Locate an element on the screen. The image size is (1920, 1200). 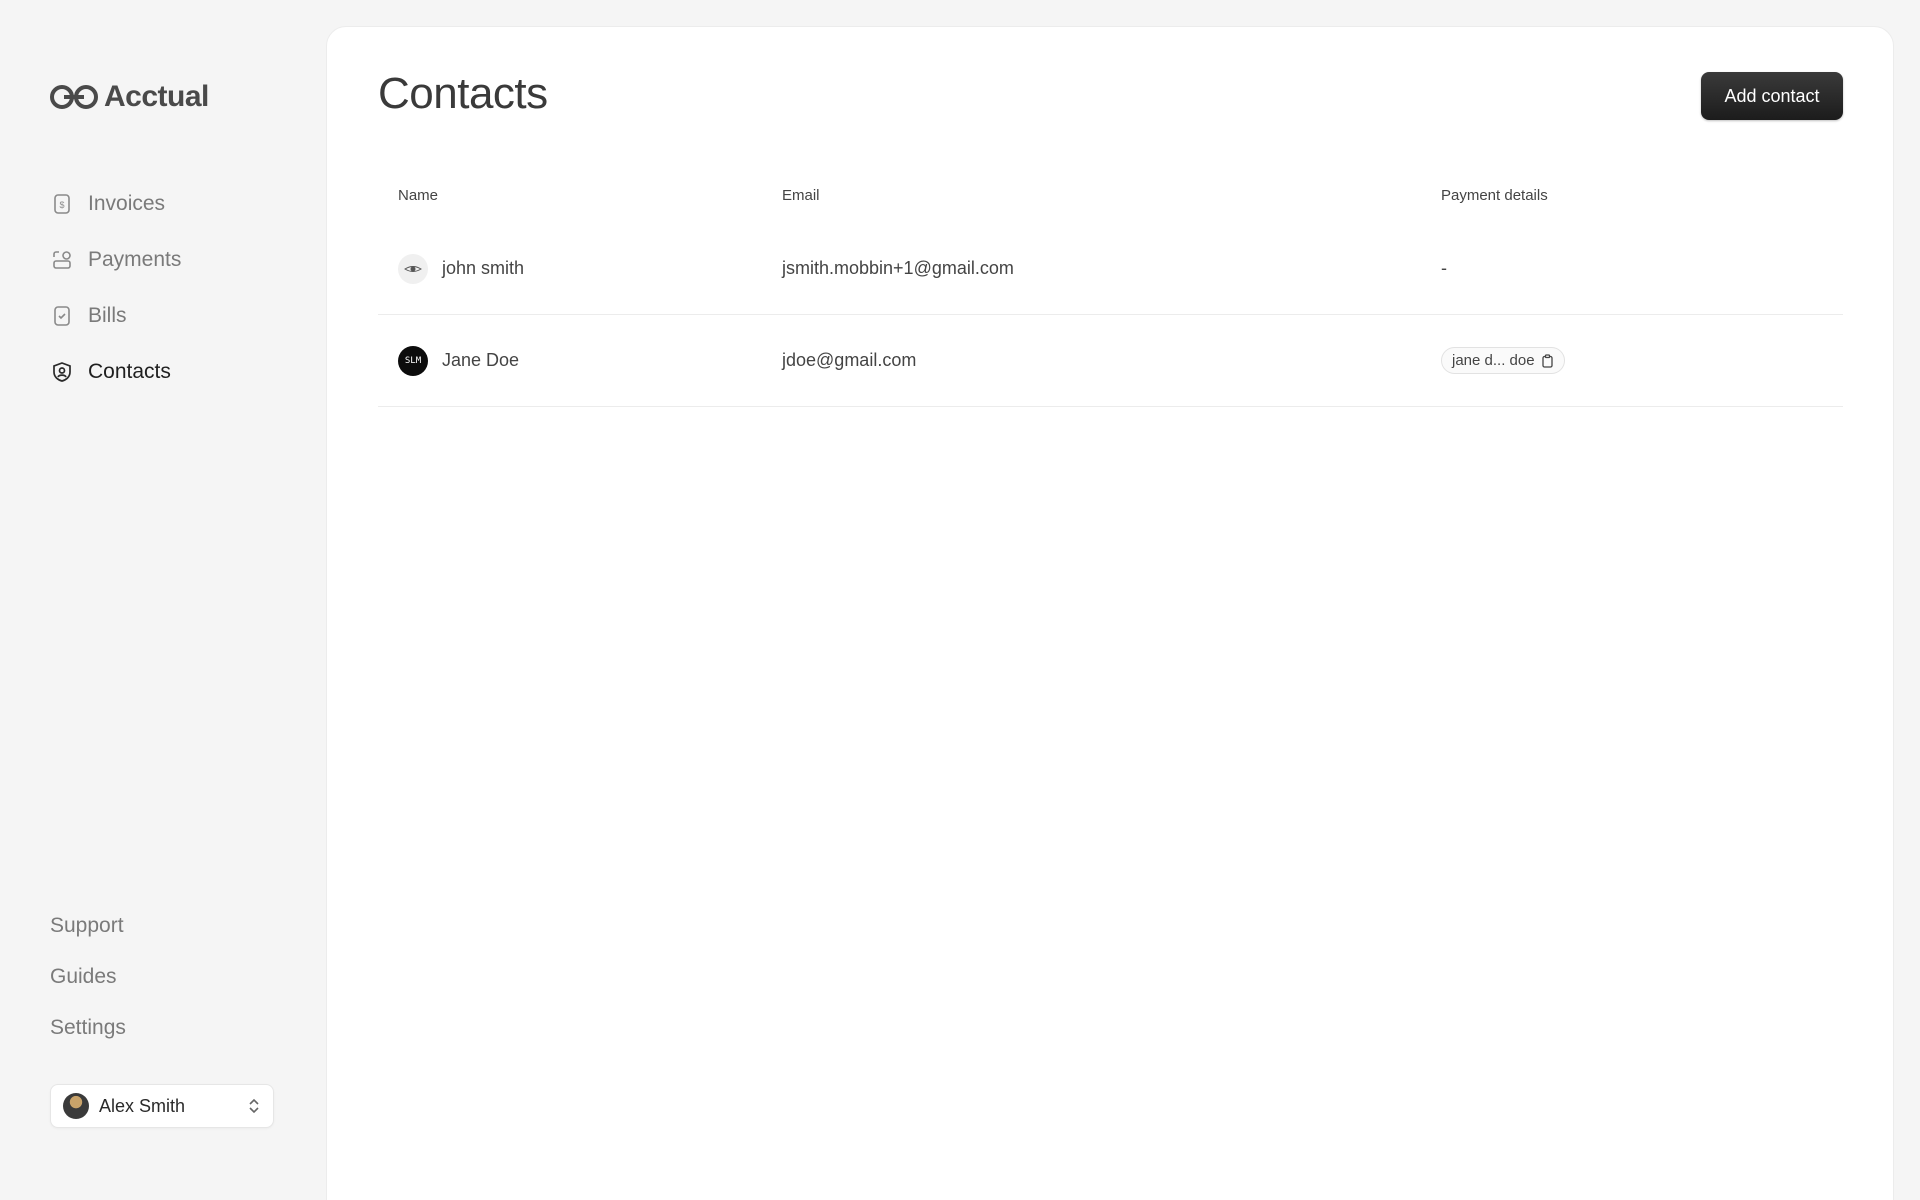
header-email: Email is located at coordinates (1111, 195).